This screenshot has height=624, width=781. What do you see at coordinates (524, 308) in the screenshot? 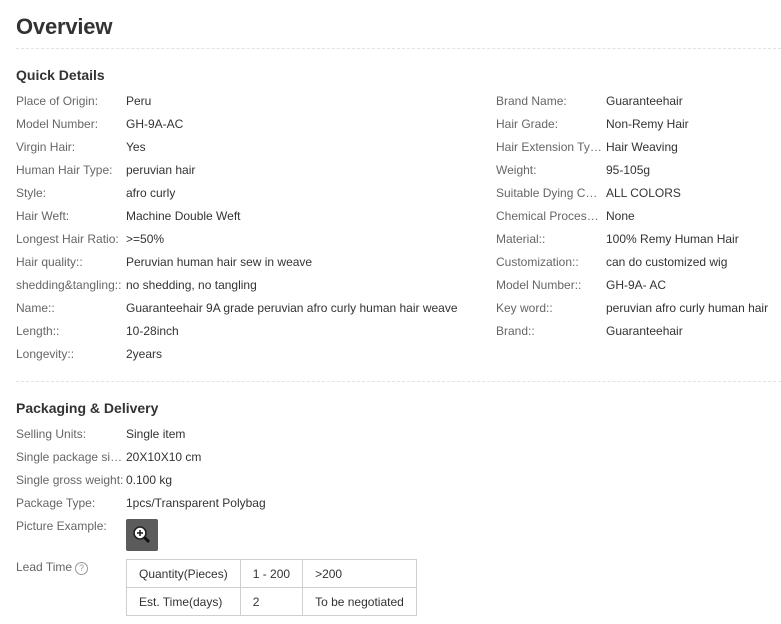
I see `detail-label: Key word::` at bounding box center [524, 308].